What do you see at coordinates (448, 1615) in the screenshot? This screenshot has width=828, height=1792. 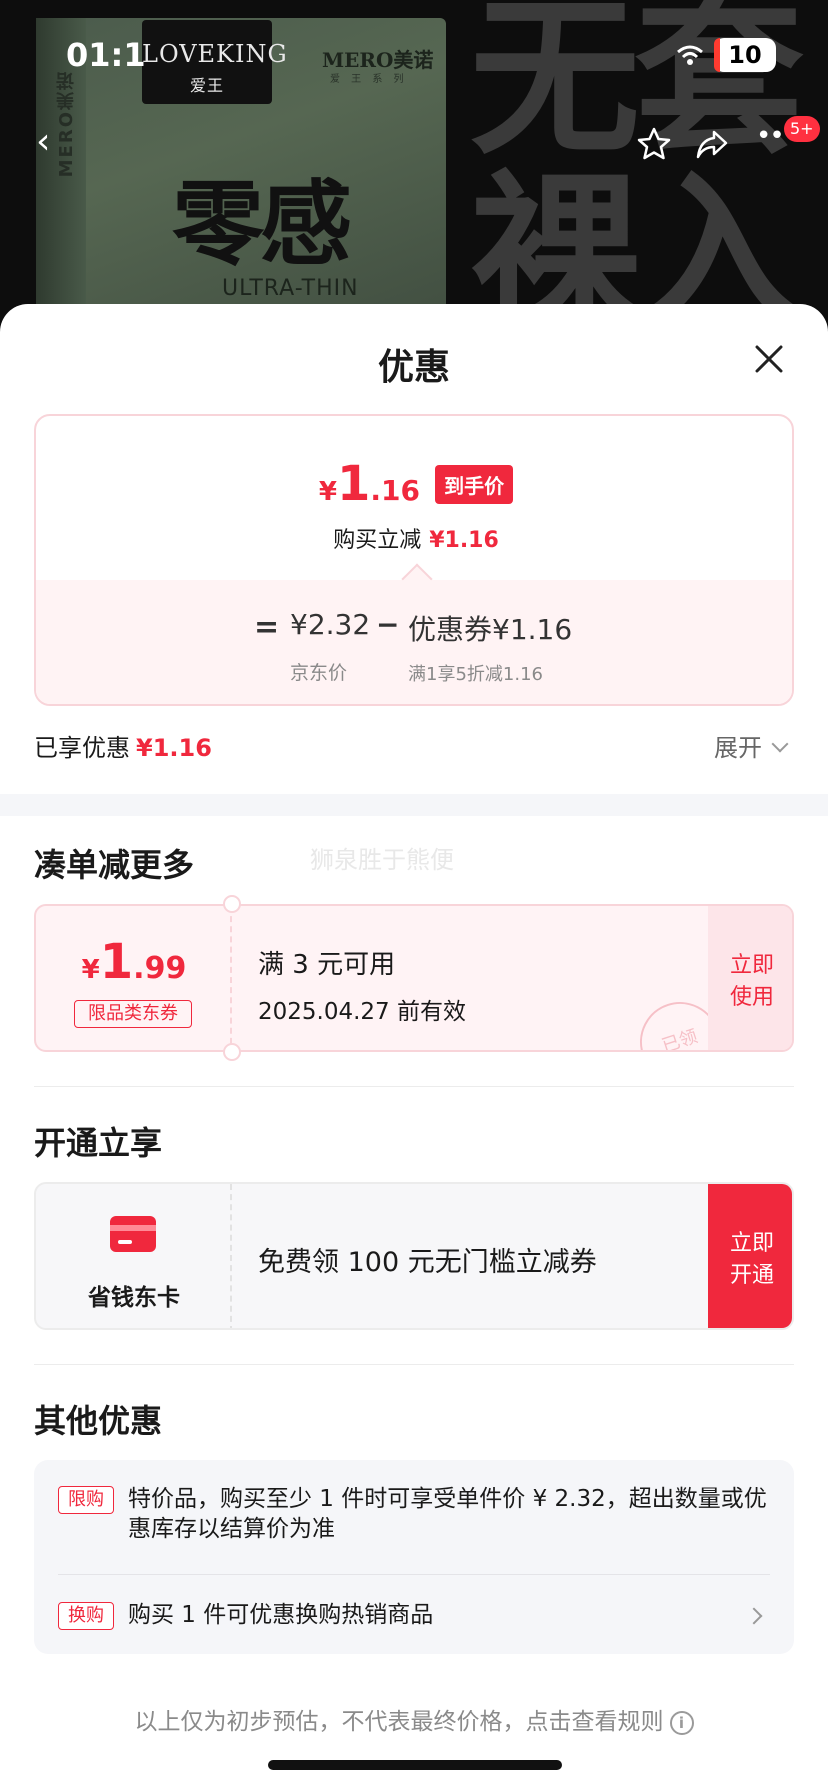 I see `exchange-purchase-text: 购买 1 件可优惠换购热销商品` at bounding box center [448, 1615].